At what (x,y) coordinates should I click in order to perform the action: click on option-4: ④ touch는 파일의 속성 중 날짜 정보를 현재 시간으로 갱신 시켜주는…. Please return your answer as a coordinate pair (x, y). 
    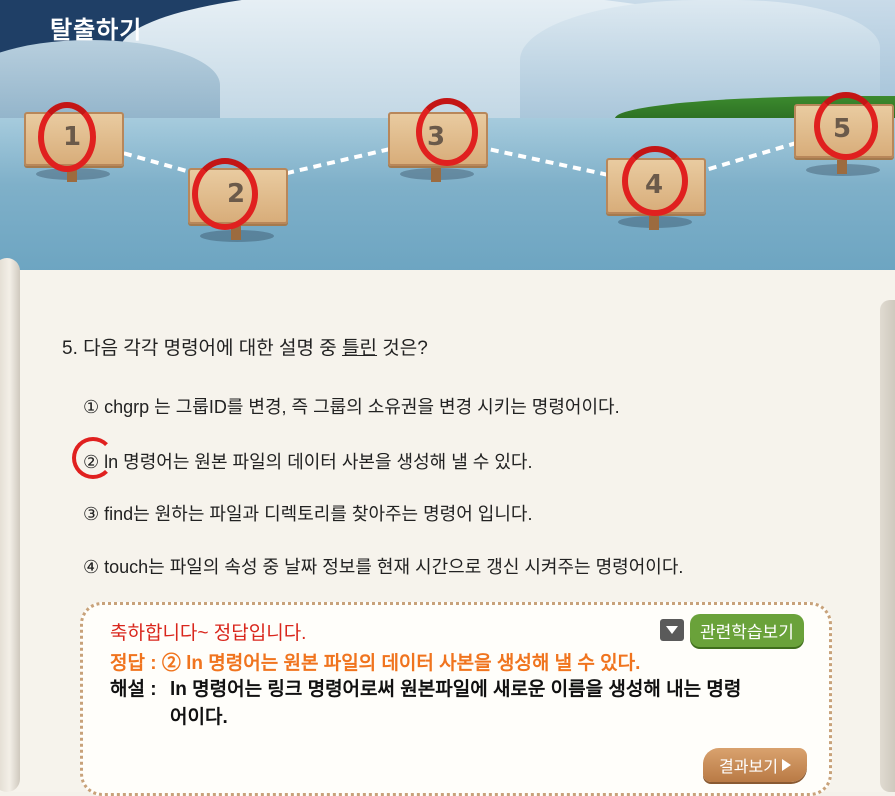
    Looking at the image, I should click on (383, 566).